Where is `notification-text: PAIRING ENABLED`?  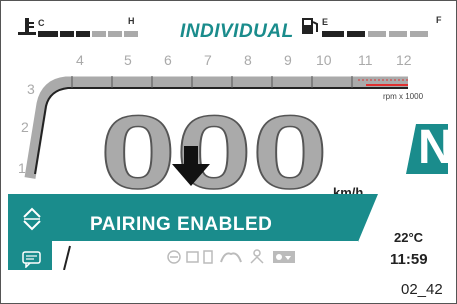
notification-text: PAIRING ENABLED is located at coordinates (181, 224).